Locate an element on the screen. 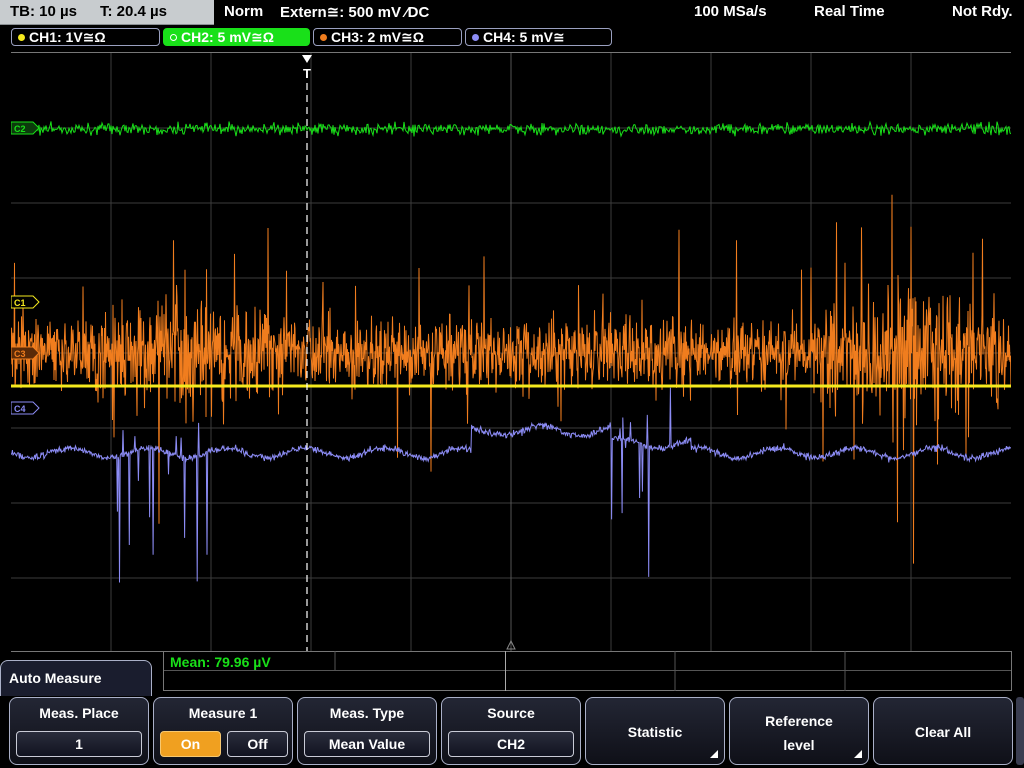  meas-place-softkey: Meas. Place 1 is located at coordinates (79, 731).